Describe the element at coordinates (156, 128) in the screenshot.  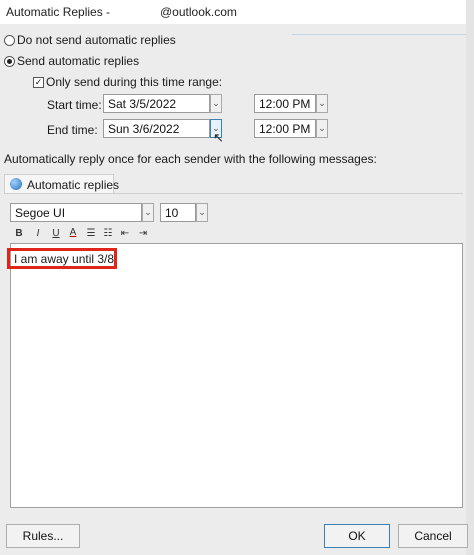
I see `end-date-field: Sun 3/6/2022` at that location.